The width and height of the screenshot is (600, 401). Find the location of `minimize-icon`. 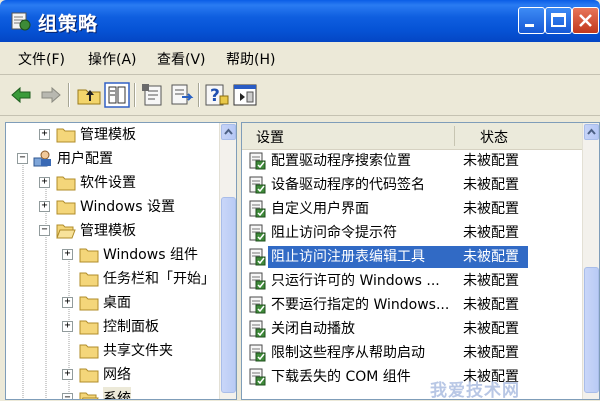

minimize-icon is located at coordinates (529, 25).